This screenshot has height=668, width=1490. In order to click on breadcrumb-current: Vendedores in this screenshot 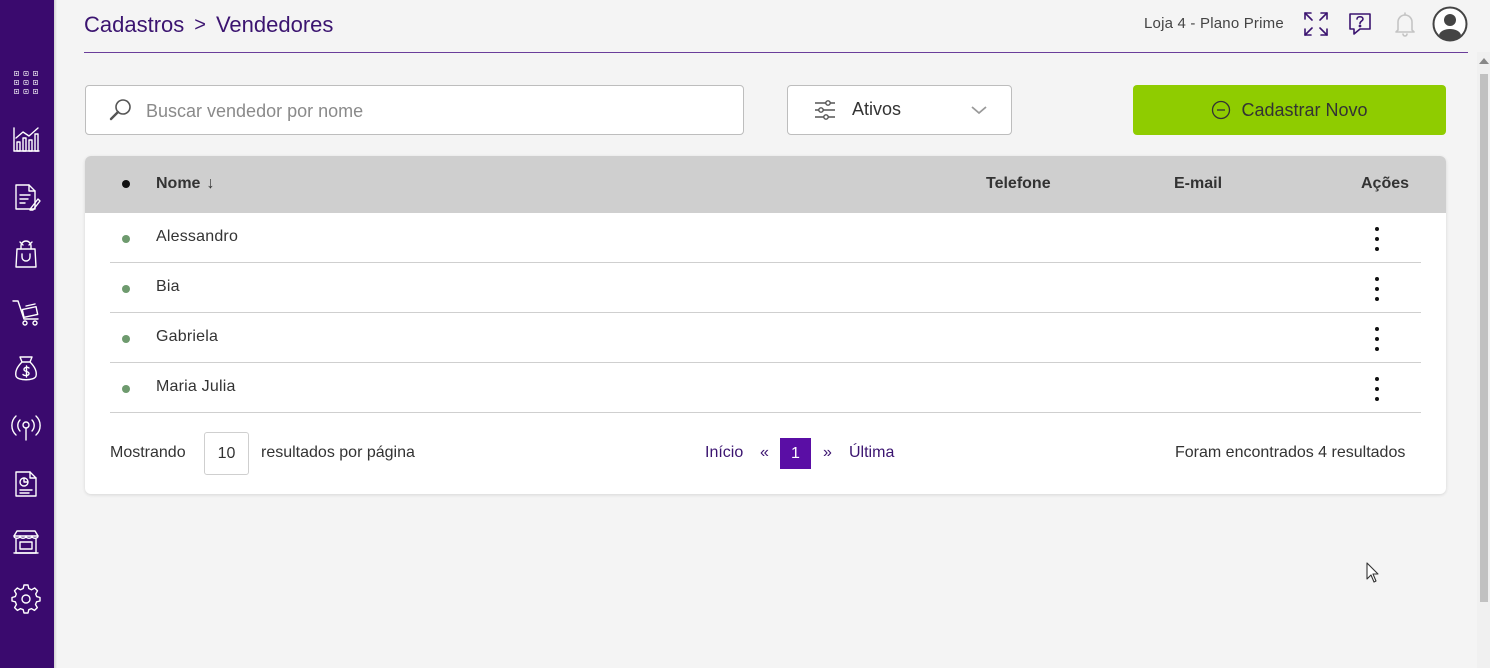, I will do `click(274, 24)`.